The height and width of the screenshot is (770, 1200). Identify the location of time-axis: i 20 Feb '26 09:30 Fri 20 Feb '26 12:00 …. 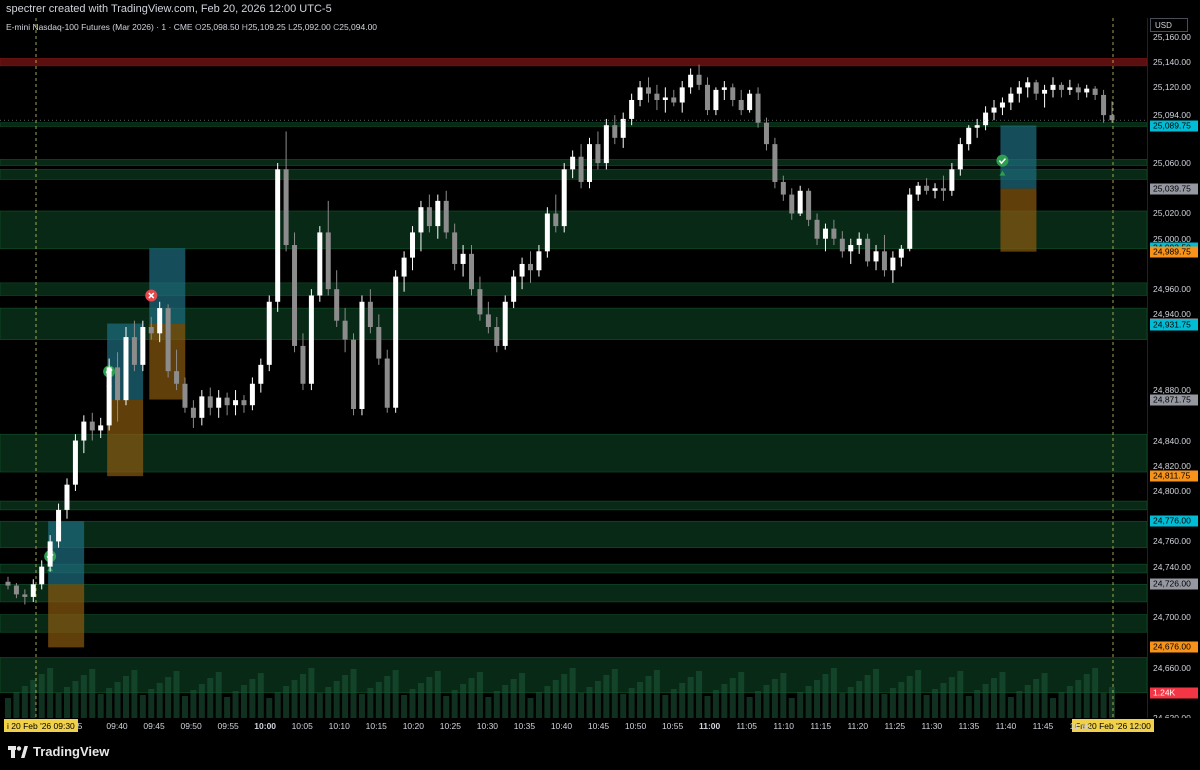
(577, 725).